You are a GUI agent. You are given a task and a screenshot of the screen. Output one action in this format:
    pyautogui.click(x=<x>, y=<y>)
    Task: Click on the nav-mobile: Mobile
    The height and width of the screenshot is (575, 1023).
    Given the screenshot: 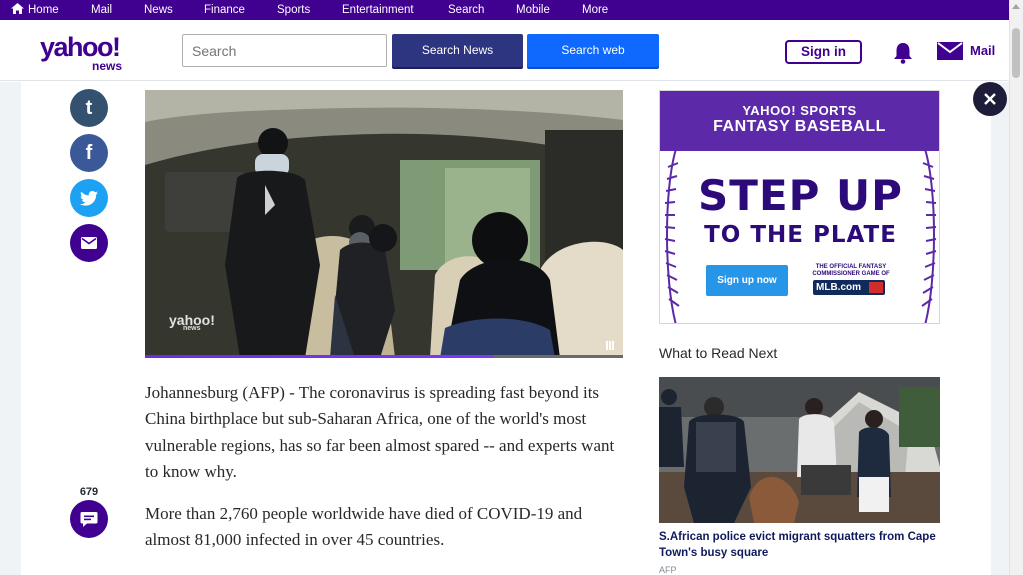 What is the action you would take?
    pyautogui.click(x=533, y=10)
    